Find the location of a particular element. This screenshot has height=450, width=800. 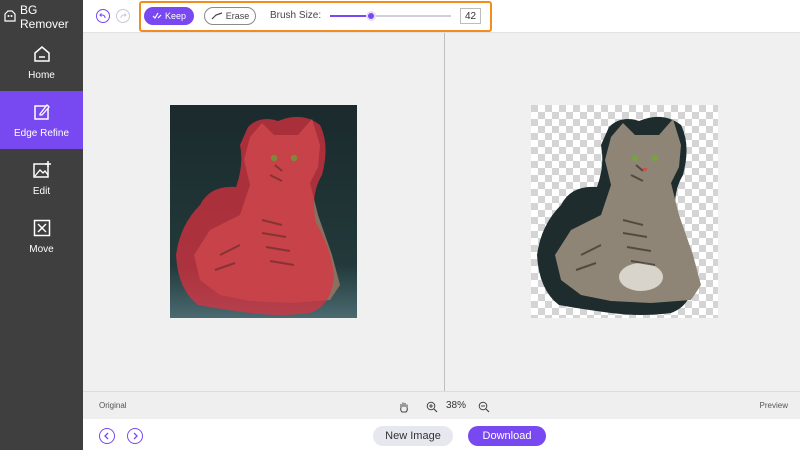

edge-refine-icon is located at coordinates (42, 112).